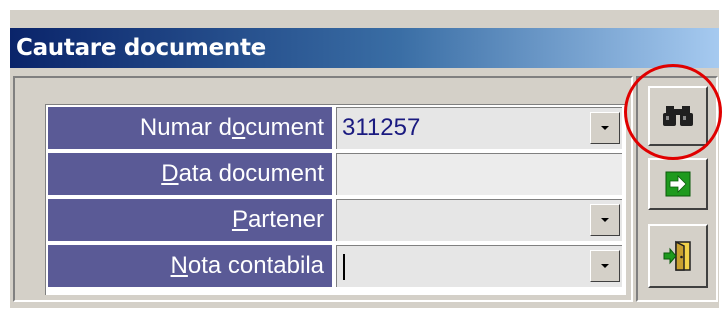 Image resolution: width=727 pixels, height=317 pixels. Describe the element at coordinates (479, 266) in the screenshot. I see `accounting-note-combo` at that location.